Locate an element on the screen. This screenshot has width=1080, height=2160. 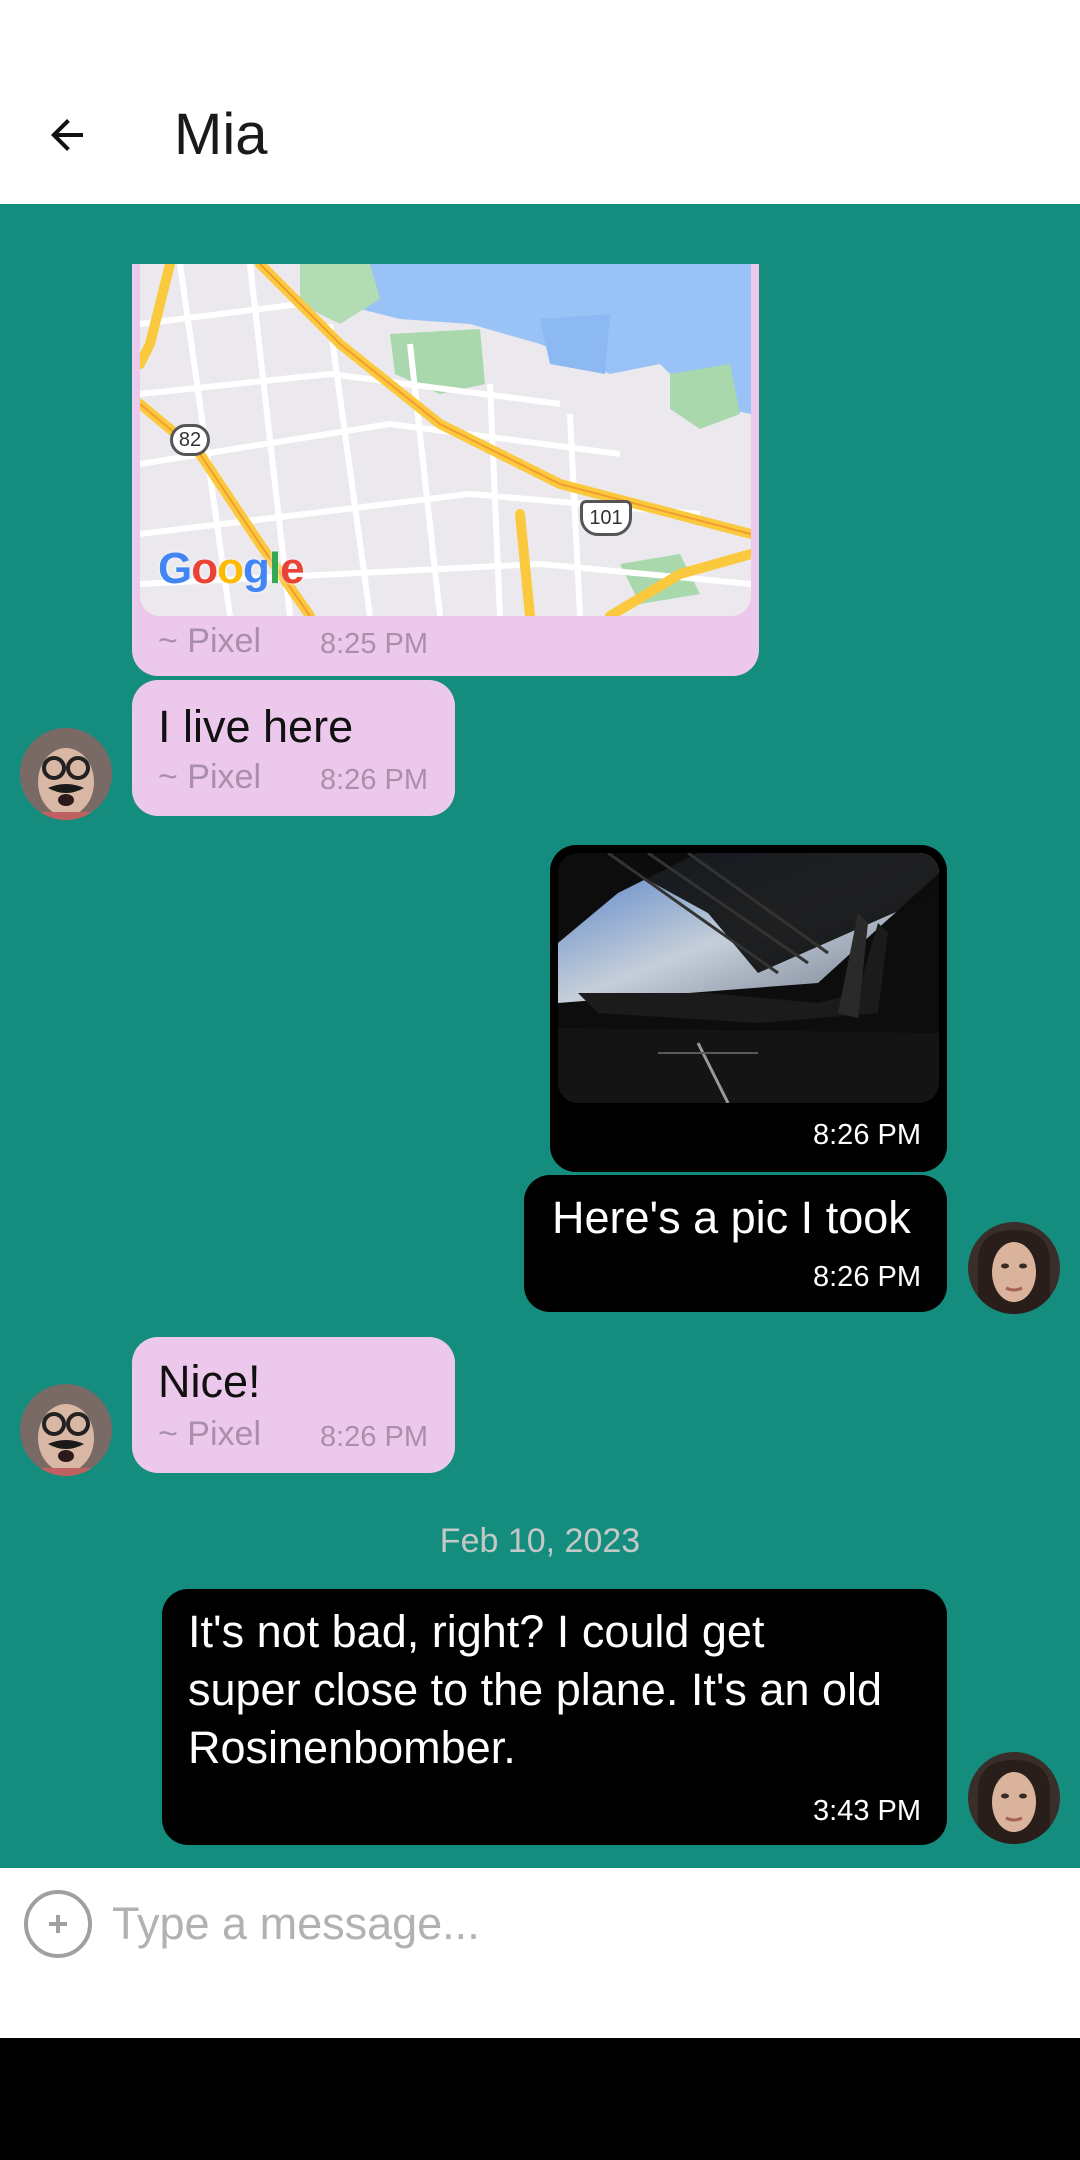
message-bubble-text: I live here ~ Pixel 8:26 PM is located at coordinates (293, 748).